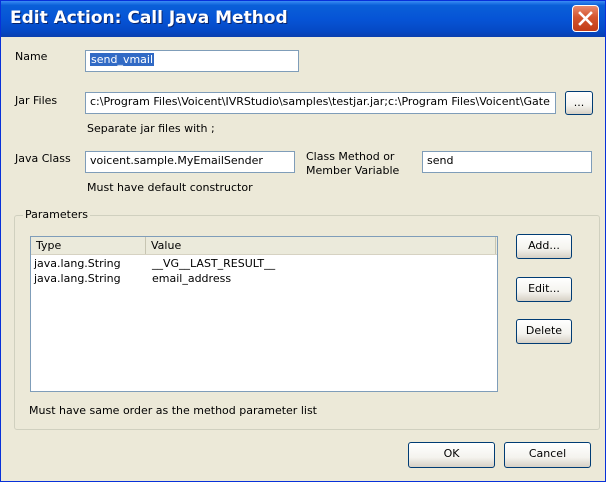 Image resolution: width=606 pixels, height=482 pixels. Describe the element at coordinates (350, 156) in the screenshot. I see `class-method-label-line1: Class Method or` at that location.